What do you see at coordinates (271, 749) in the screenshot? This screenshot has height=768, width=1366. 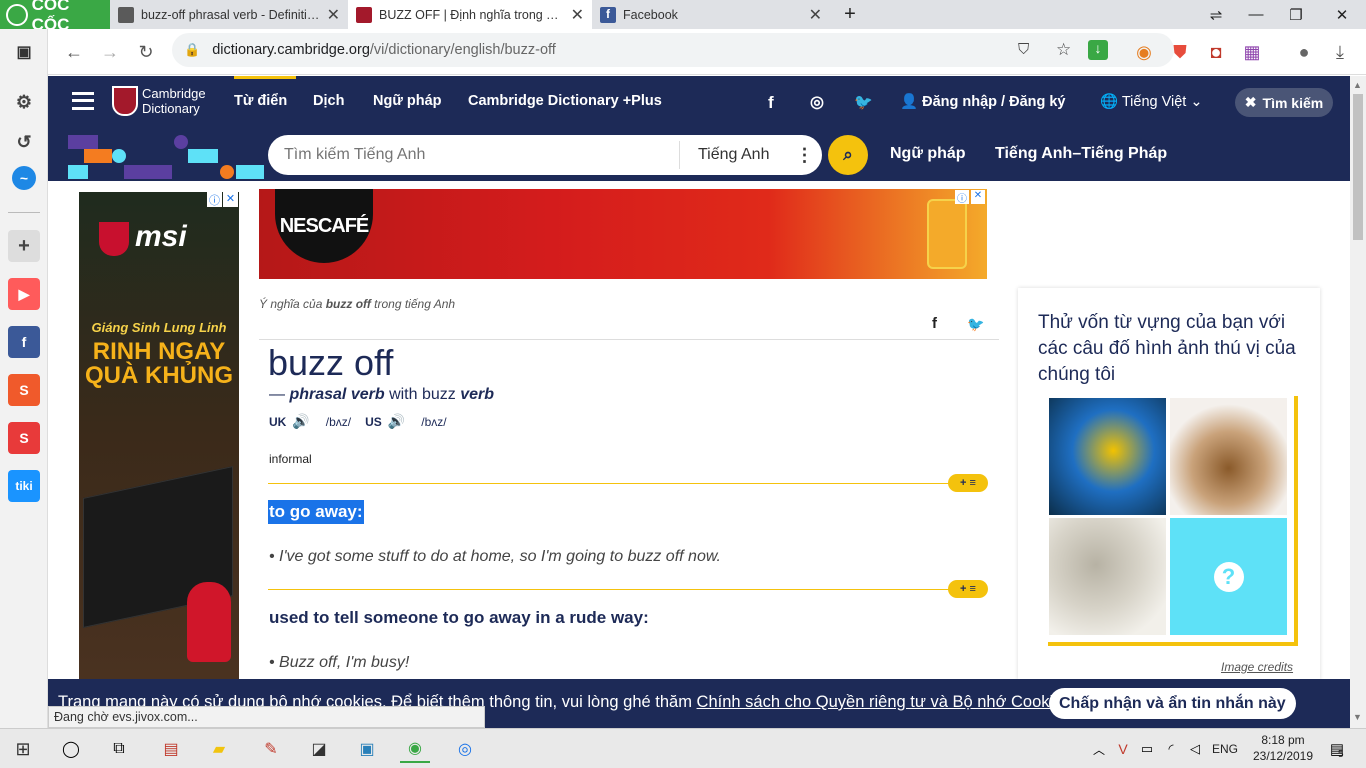 I see `app-icon-paint: ✎` at bounding box center [271, 749].